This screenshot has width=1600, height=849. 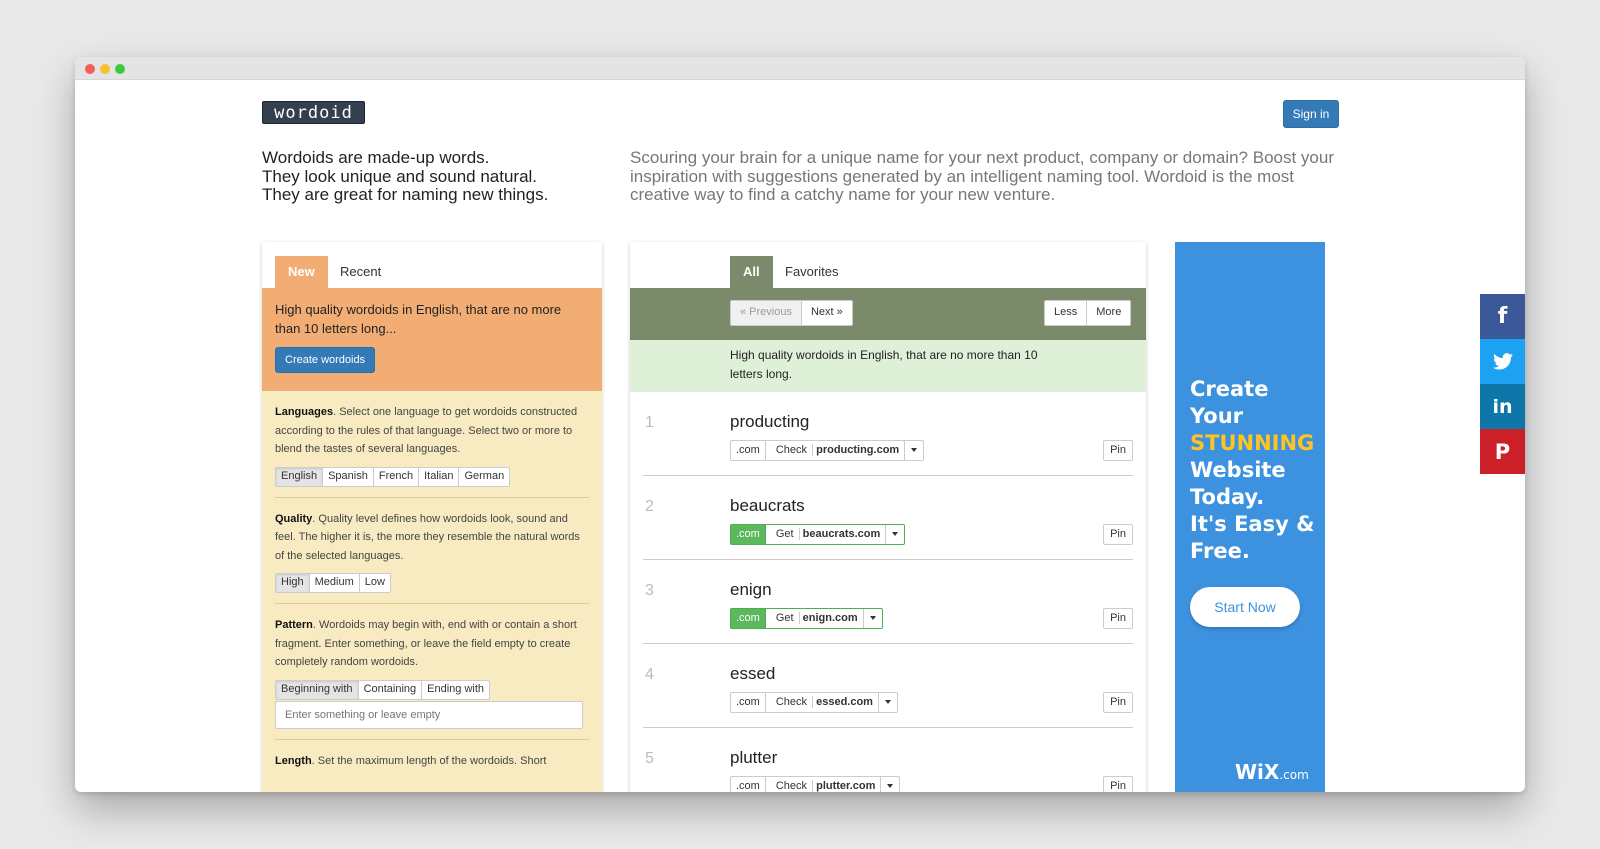 What do you see at coordinates (391, 689) in the screenshot?
I see `pattern-option-containing: Containing` at bounding box center [391, 689].